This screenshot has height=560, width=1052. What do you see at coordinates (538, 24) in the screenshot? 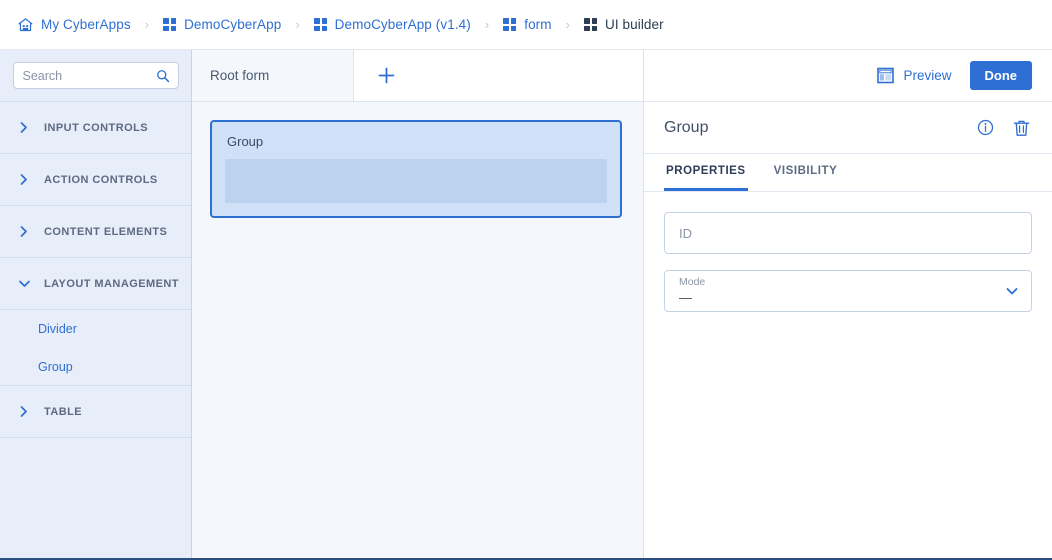
I see `breadcrumb-item-label: form` at bounding box center [538, 24].